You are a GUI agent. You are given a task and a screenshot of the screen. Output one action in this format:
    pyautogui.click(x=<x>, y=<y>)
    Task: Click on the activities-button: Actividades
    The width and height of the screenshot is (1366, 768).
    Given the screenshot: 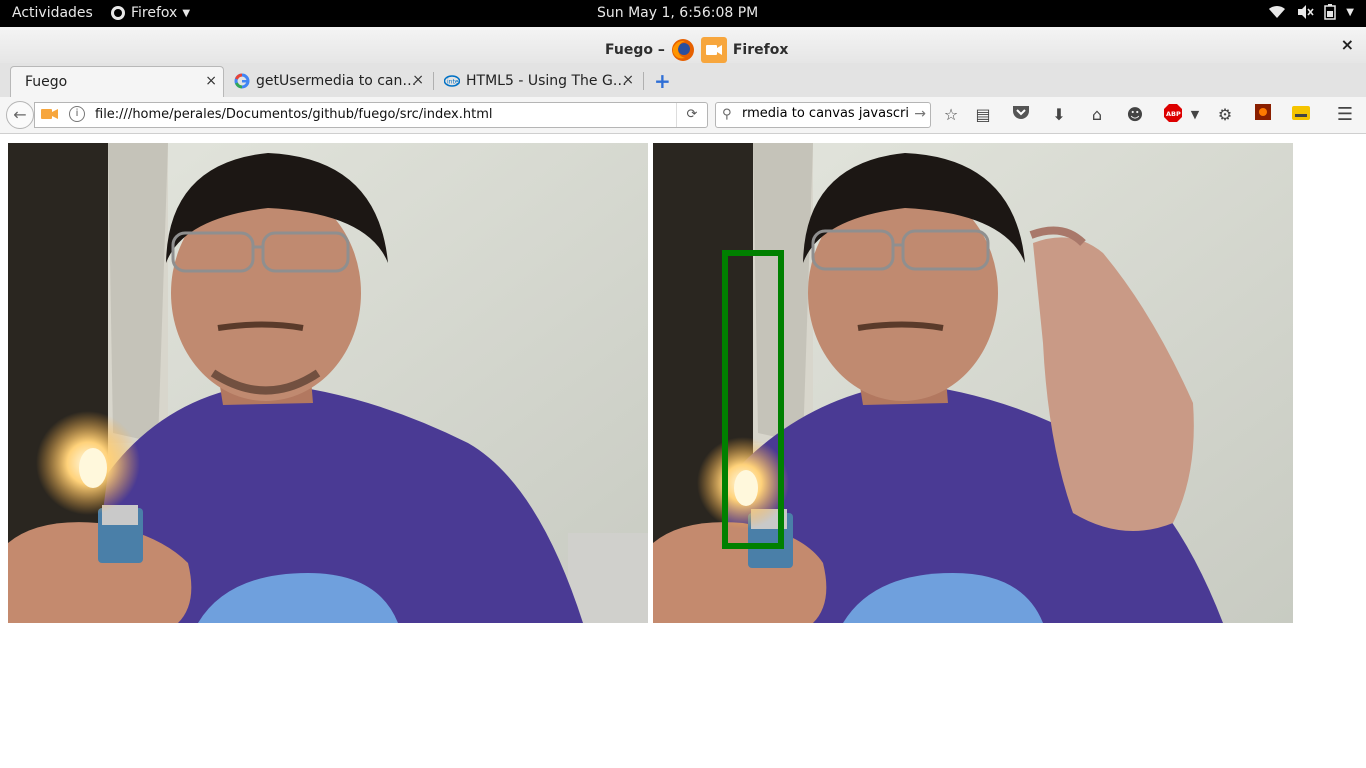 What is the action you would take?
    pyautogui.click(x=52, y=13)
    